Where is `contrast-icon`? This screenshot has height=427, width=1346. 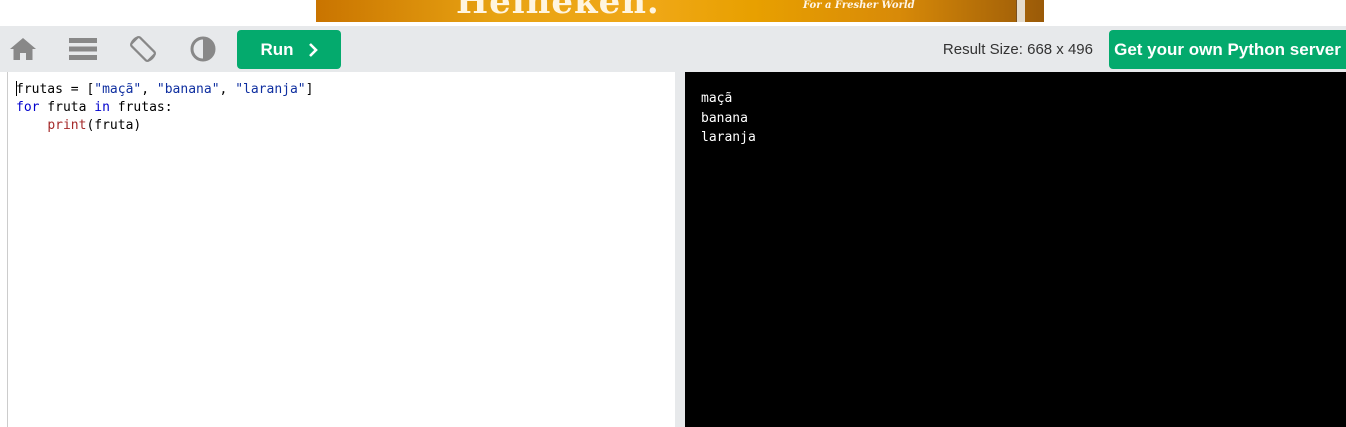
contrast-icon is located at coordinates (203, 49).